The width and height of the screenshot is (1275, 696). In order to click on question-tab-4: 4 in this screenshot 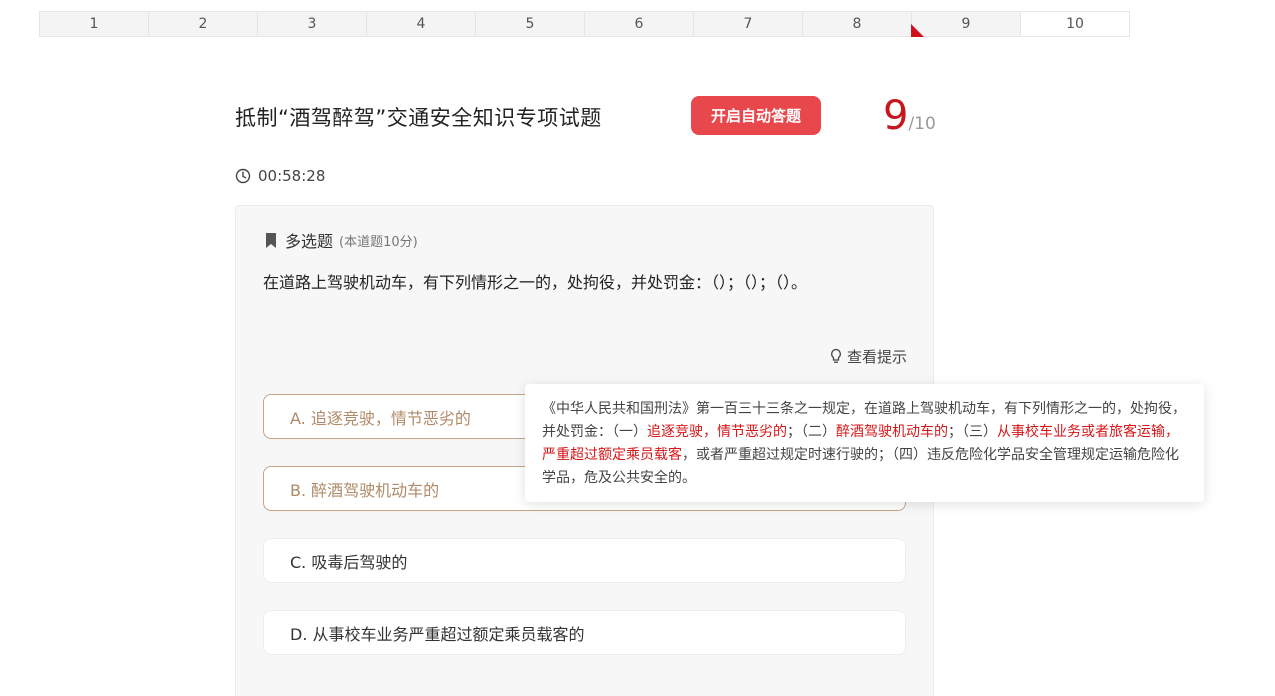, I will do `click(421, 24)`.